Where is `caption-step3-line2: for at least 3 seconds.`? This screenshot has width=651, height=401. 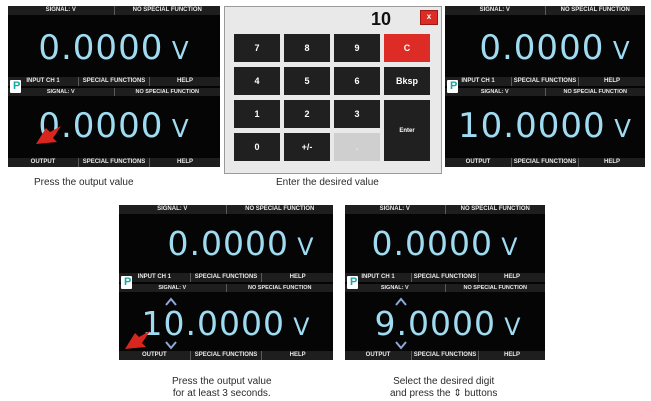
caption-step3-line2: for at least 3 seconds. is located at coordinates (221, 393).